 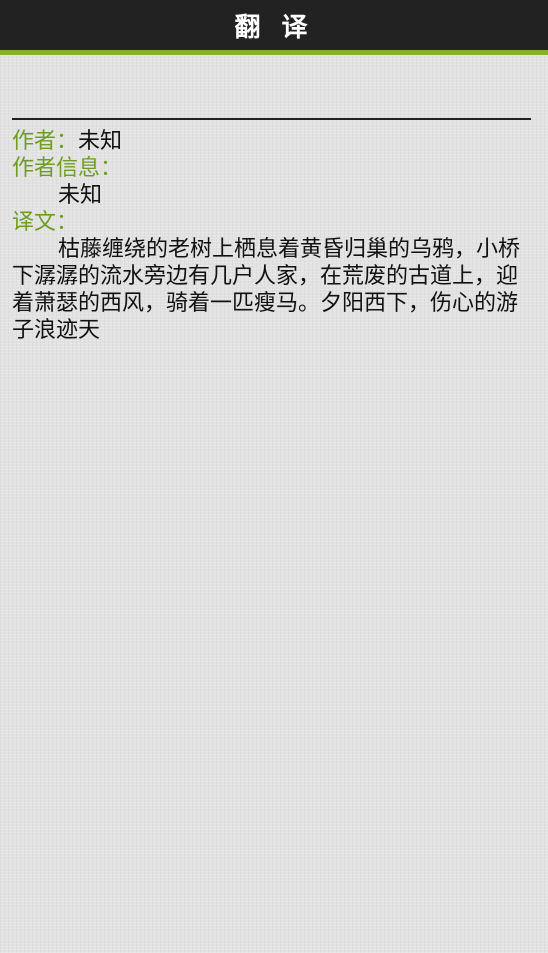 What do you see at coordinates (67, 168) in the screenshot?
I see `author-info-label: 作者信息：` at bounding box center [67, 168].